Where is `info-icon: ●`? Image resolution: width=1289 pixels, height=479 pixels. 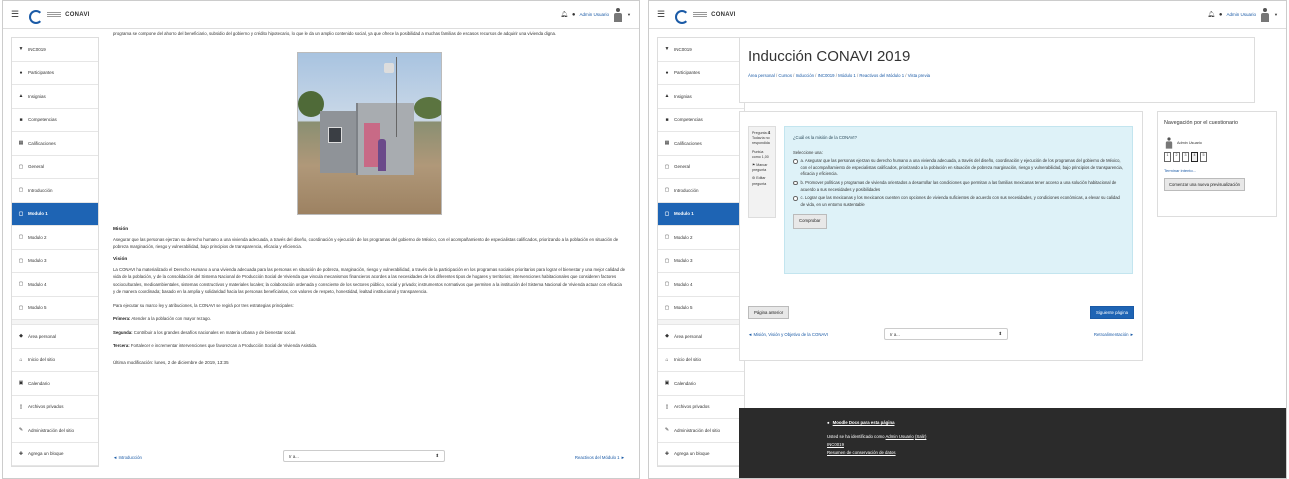 info-icon: ● is located at coordinates (828, 422).